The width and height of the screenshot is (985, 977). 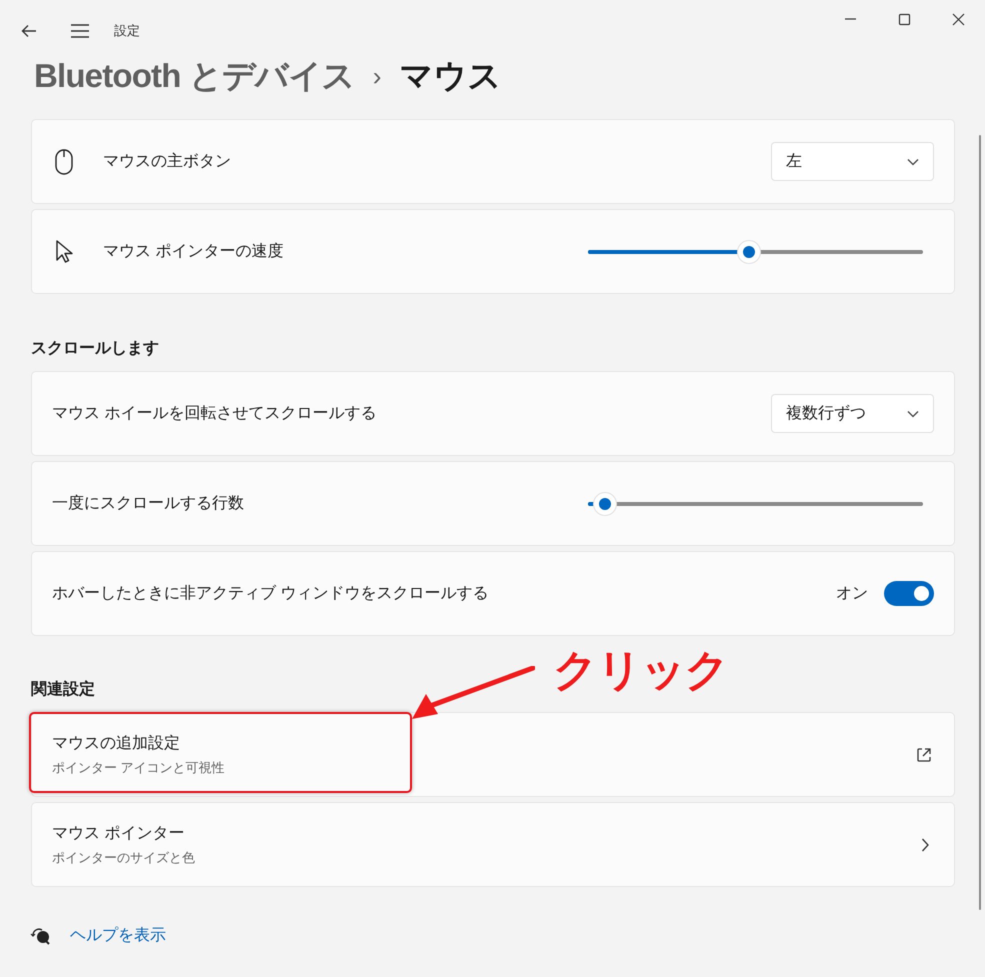 What do you see at coordinates (450, 76) in the screenshot?
I see `page-title: マウス` at bounding box center [450, 76].